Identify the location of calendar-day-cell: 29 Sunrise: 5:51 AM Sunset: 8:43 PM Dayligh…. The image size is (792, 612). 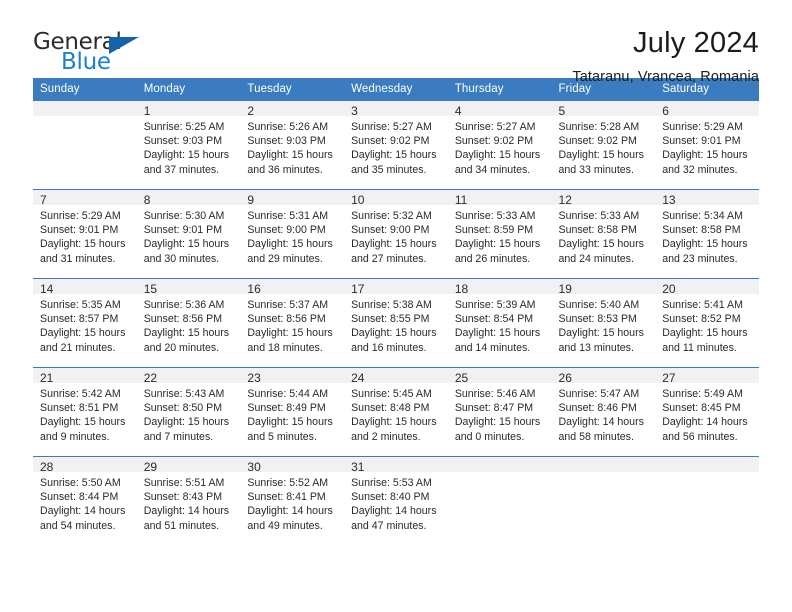
(188, 501).